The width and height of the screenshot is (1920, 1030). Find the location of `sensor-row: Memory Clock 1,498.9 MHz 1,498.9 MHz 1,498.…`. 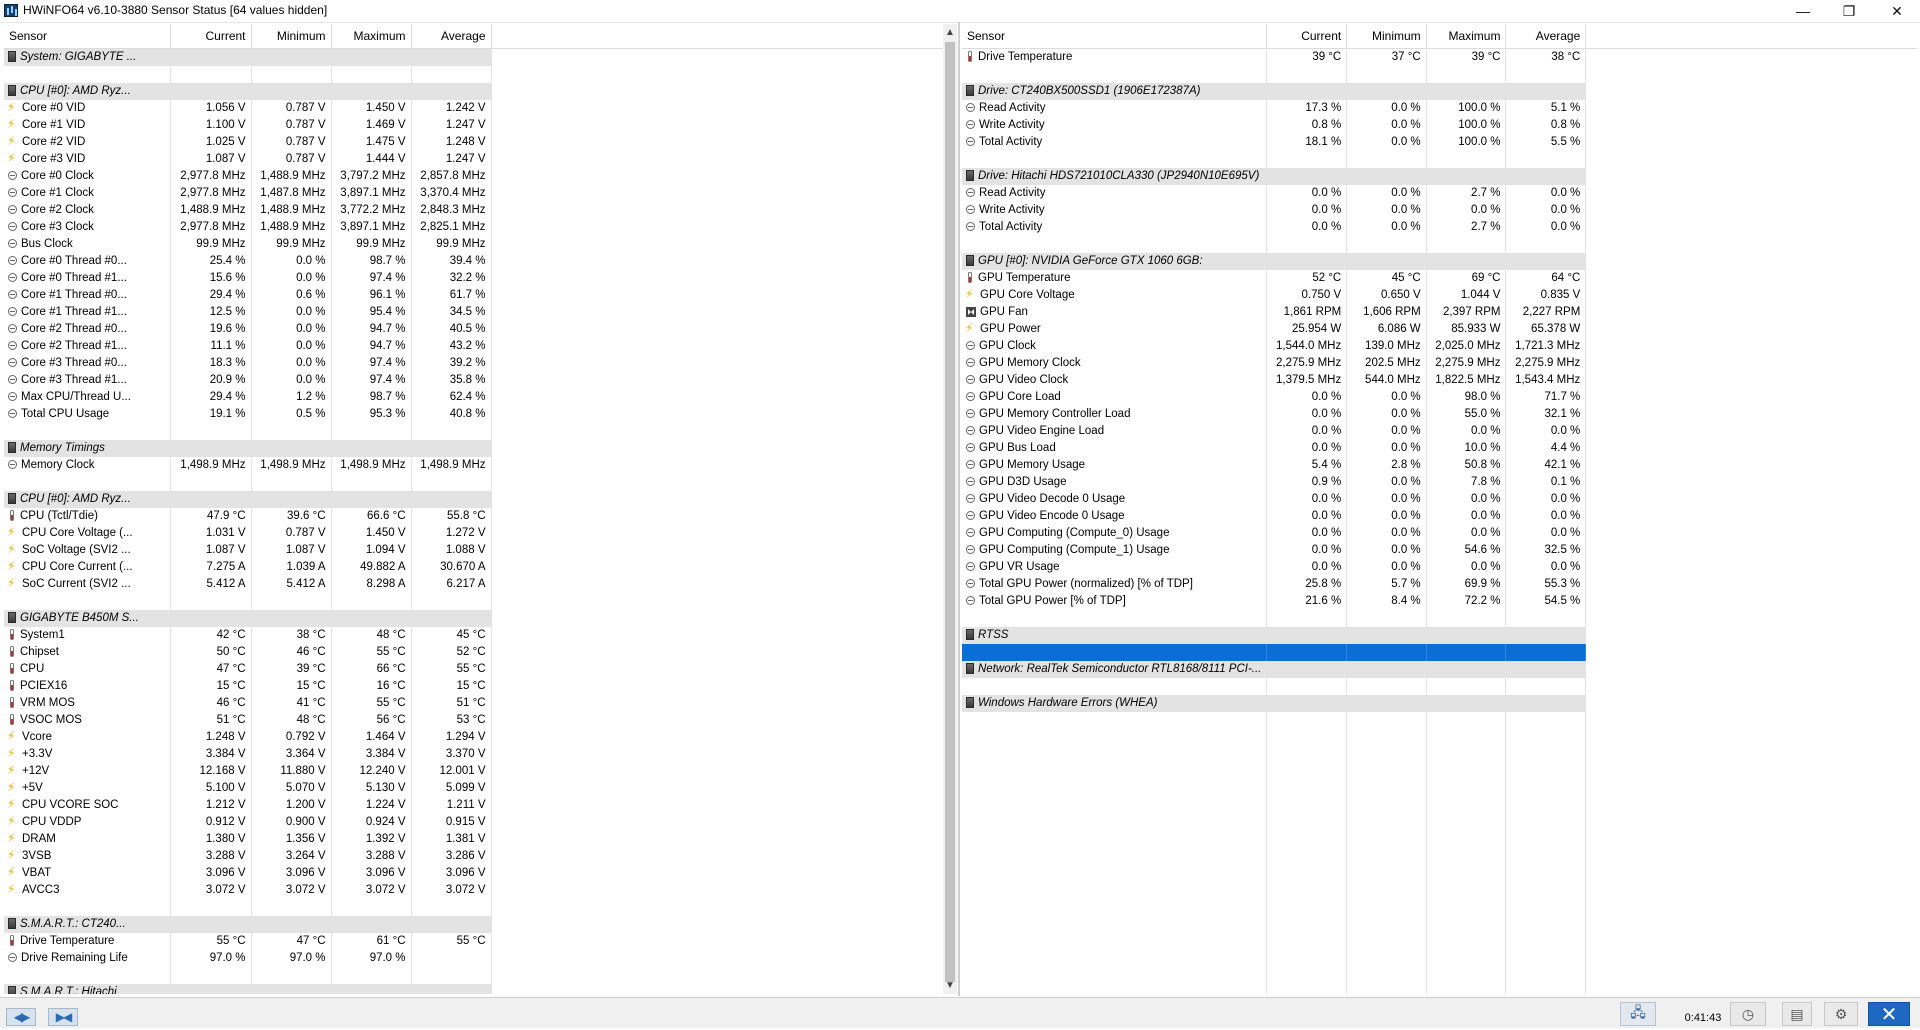

sensor-row: Memory Clock 1,498.9 MHz 1,498.9 MHz 1,498.… is located at coordinates (474, 465).